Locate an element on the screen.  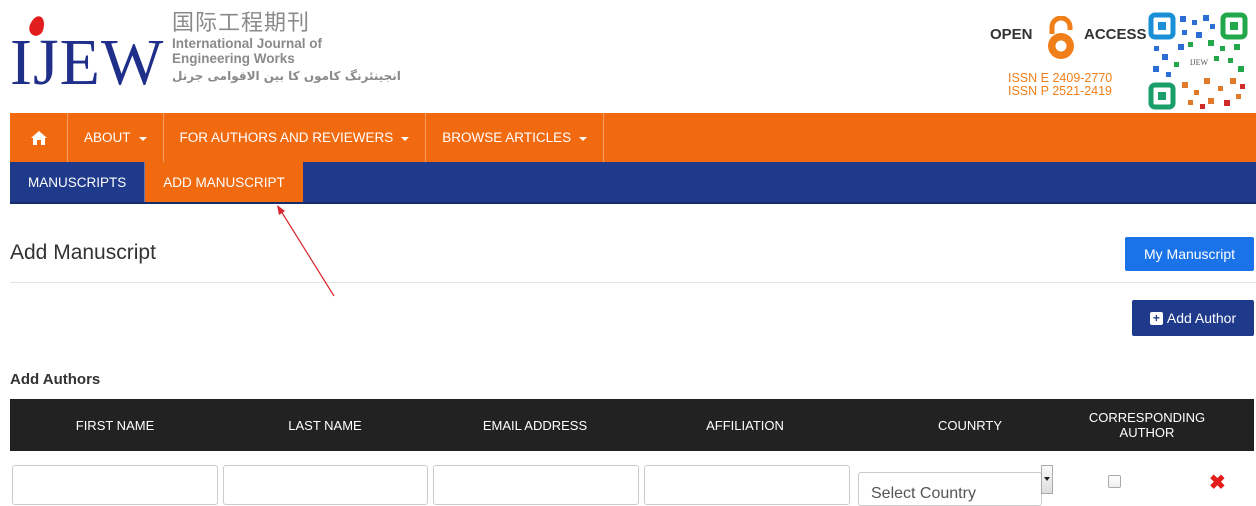
add-author-label: Add Author is located at coordinates (1201, 318).